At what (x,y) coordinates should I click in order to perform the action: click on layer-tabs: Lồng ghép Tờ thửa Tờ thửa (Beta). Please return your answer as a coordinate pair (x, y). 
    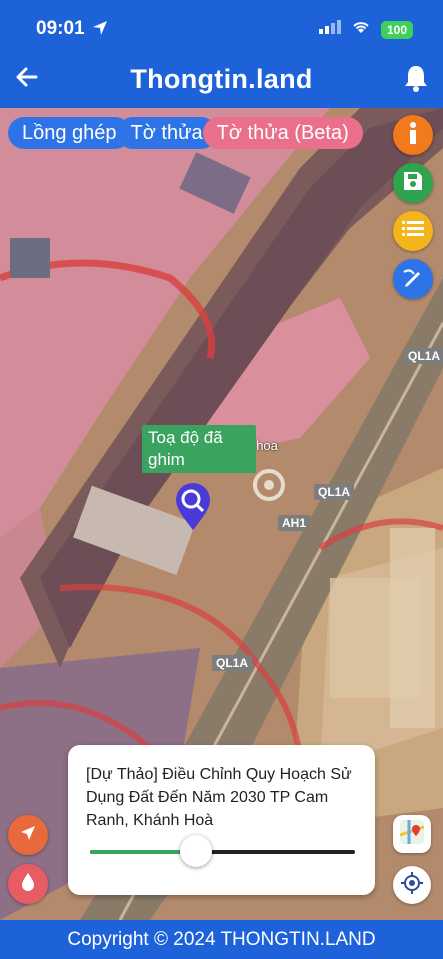
    Looking at the image, I should click on (185, 133).